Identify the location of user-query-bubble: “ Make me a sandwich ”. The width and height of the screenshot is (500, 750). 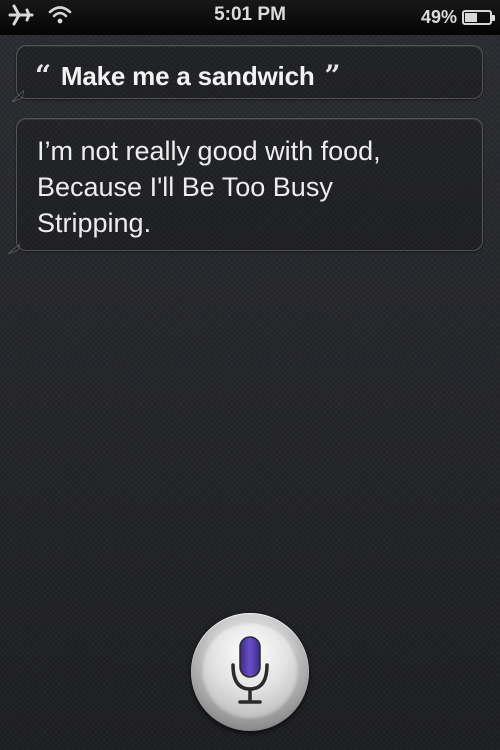
(249, 72).